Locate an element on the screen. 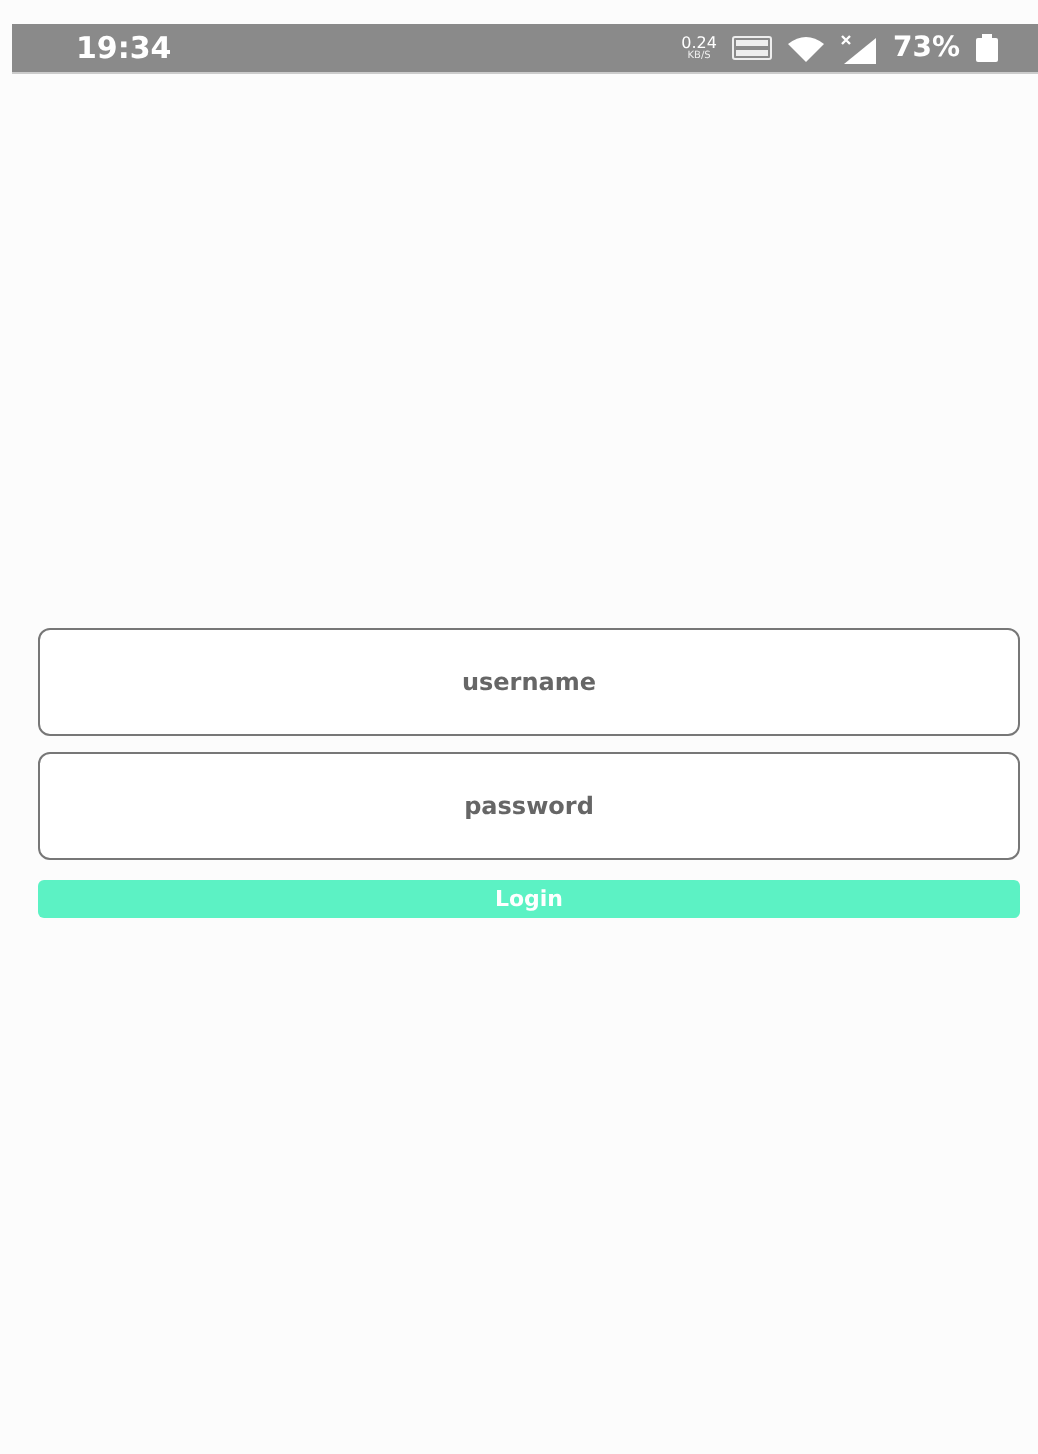 The image size is (1038, 1454). battery-icon is located at coordinates (987, 48).